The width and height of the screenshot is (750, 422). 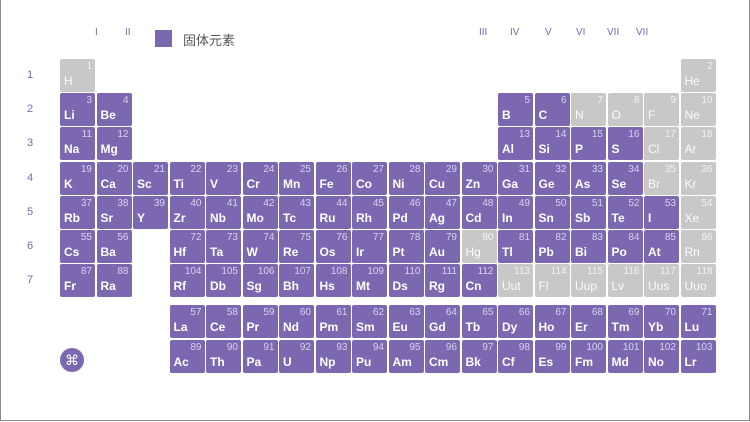 What do you see at coordinates (260, 281) in the screenshot?
I see `element-sg: 106 Sg` at bounding box center [260, 281].